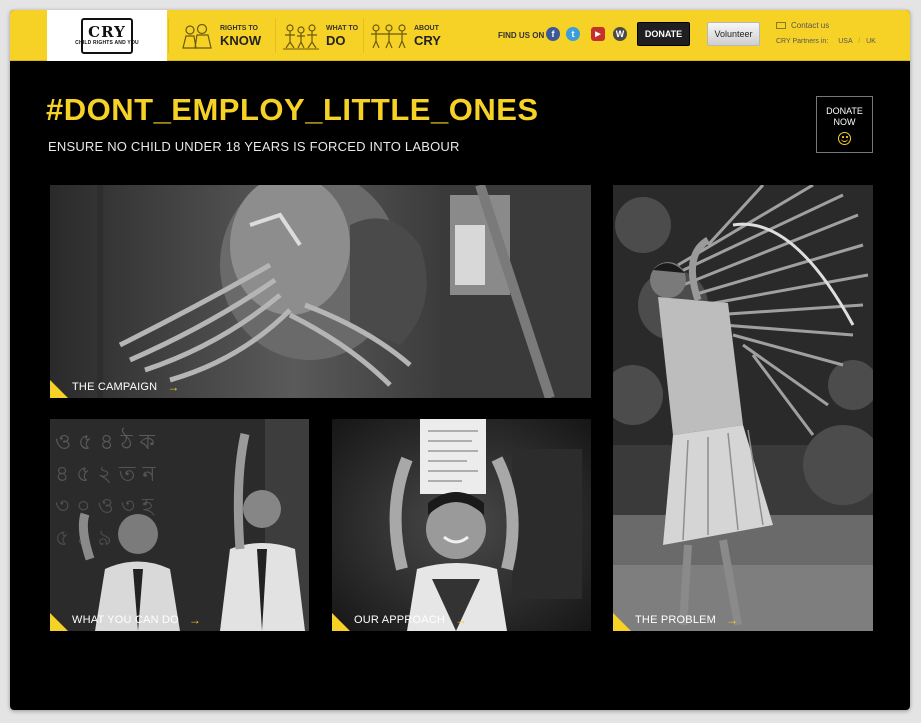  I want to click on contact-us-label: Contact us, so click(810, 25).